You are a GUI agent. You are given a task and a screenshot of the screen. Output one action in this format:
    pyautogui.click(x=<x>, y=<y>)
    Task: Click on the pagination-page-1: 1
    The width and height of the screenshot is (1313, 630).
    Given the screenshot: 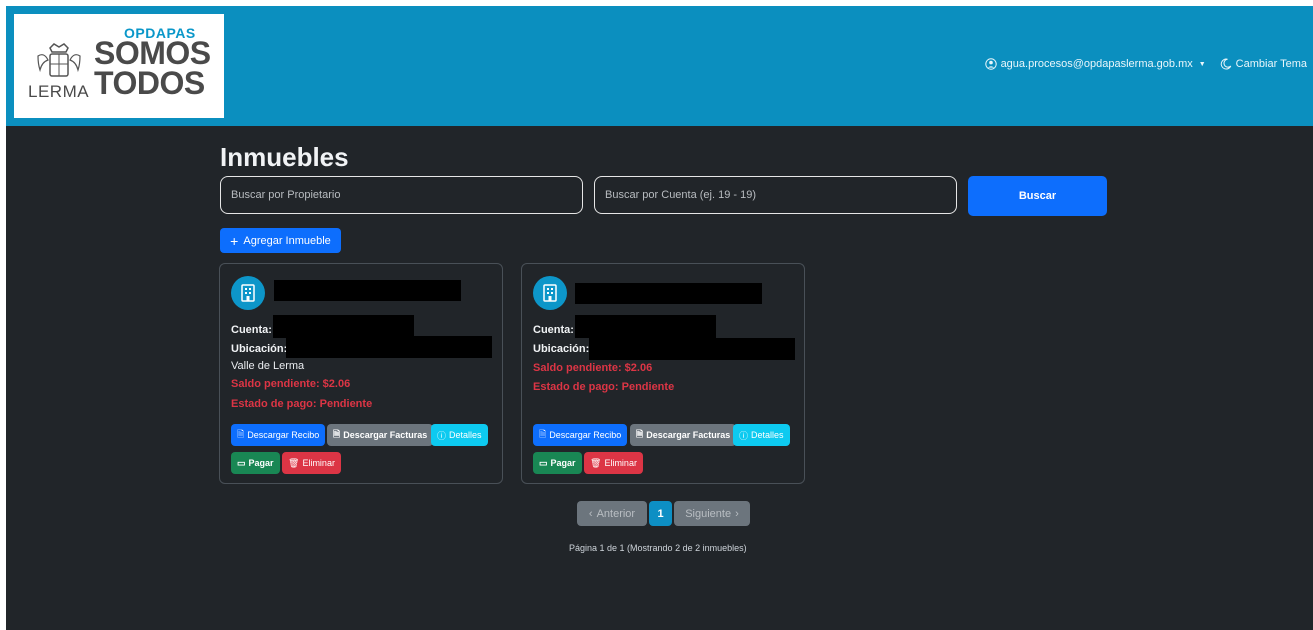 What is the action you would take?
    pyautogui.click(x=660, y=513)
    